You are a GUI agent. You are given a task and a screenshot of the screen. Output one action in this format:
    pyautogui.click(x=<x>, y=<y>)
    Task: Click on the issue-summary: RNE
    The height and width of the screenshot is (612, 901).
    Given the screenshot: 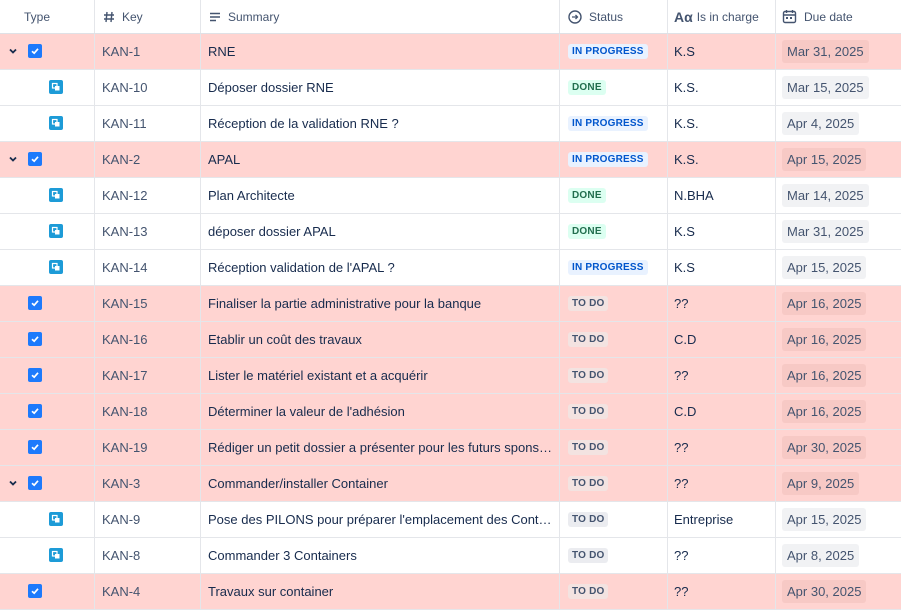 What is the action you would take?
    pyautogui.click(x=221, y=51)
    